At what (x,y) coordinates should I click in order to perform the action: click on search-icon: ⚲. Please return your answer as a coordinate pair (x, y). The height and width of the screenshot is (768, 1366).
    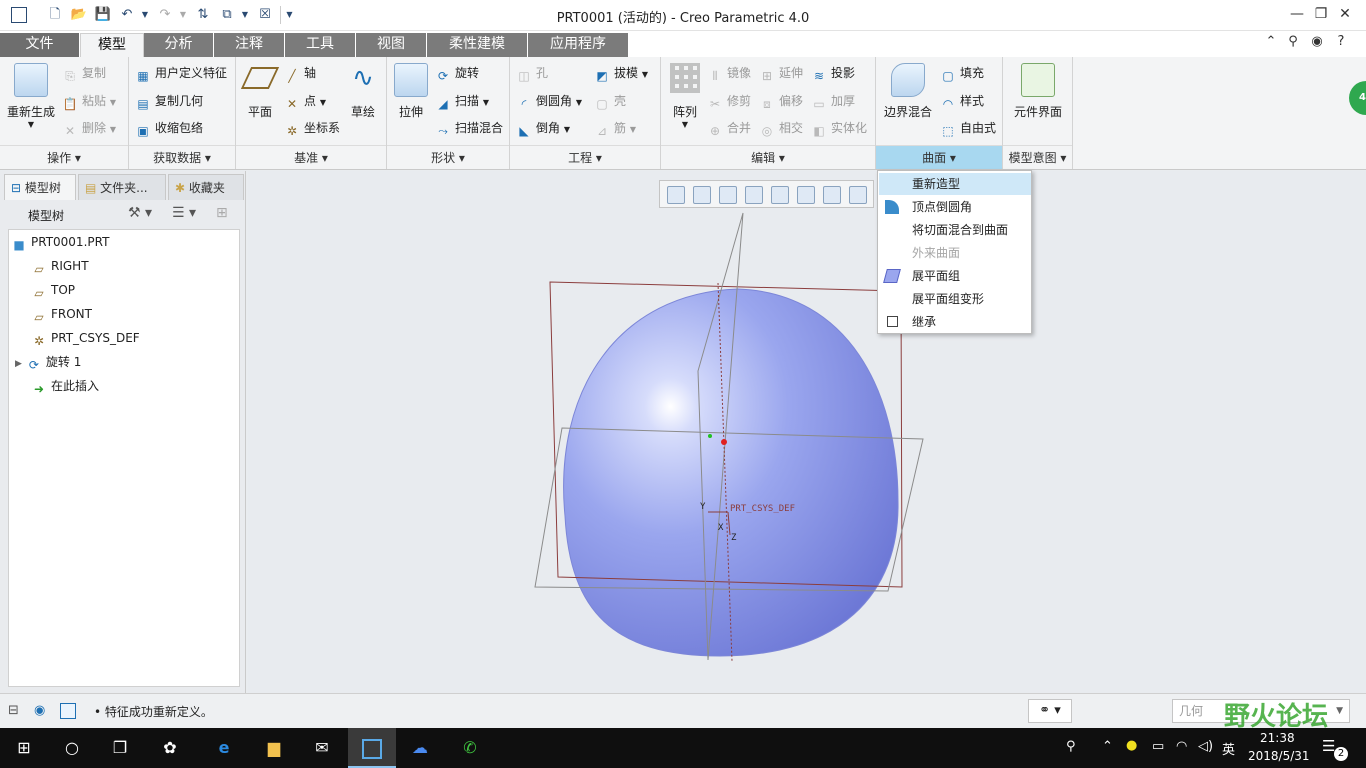
    Looking at the image, I should click on (1293, 42).